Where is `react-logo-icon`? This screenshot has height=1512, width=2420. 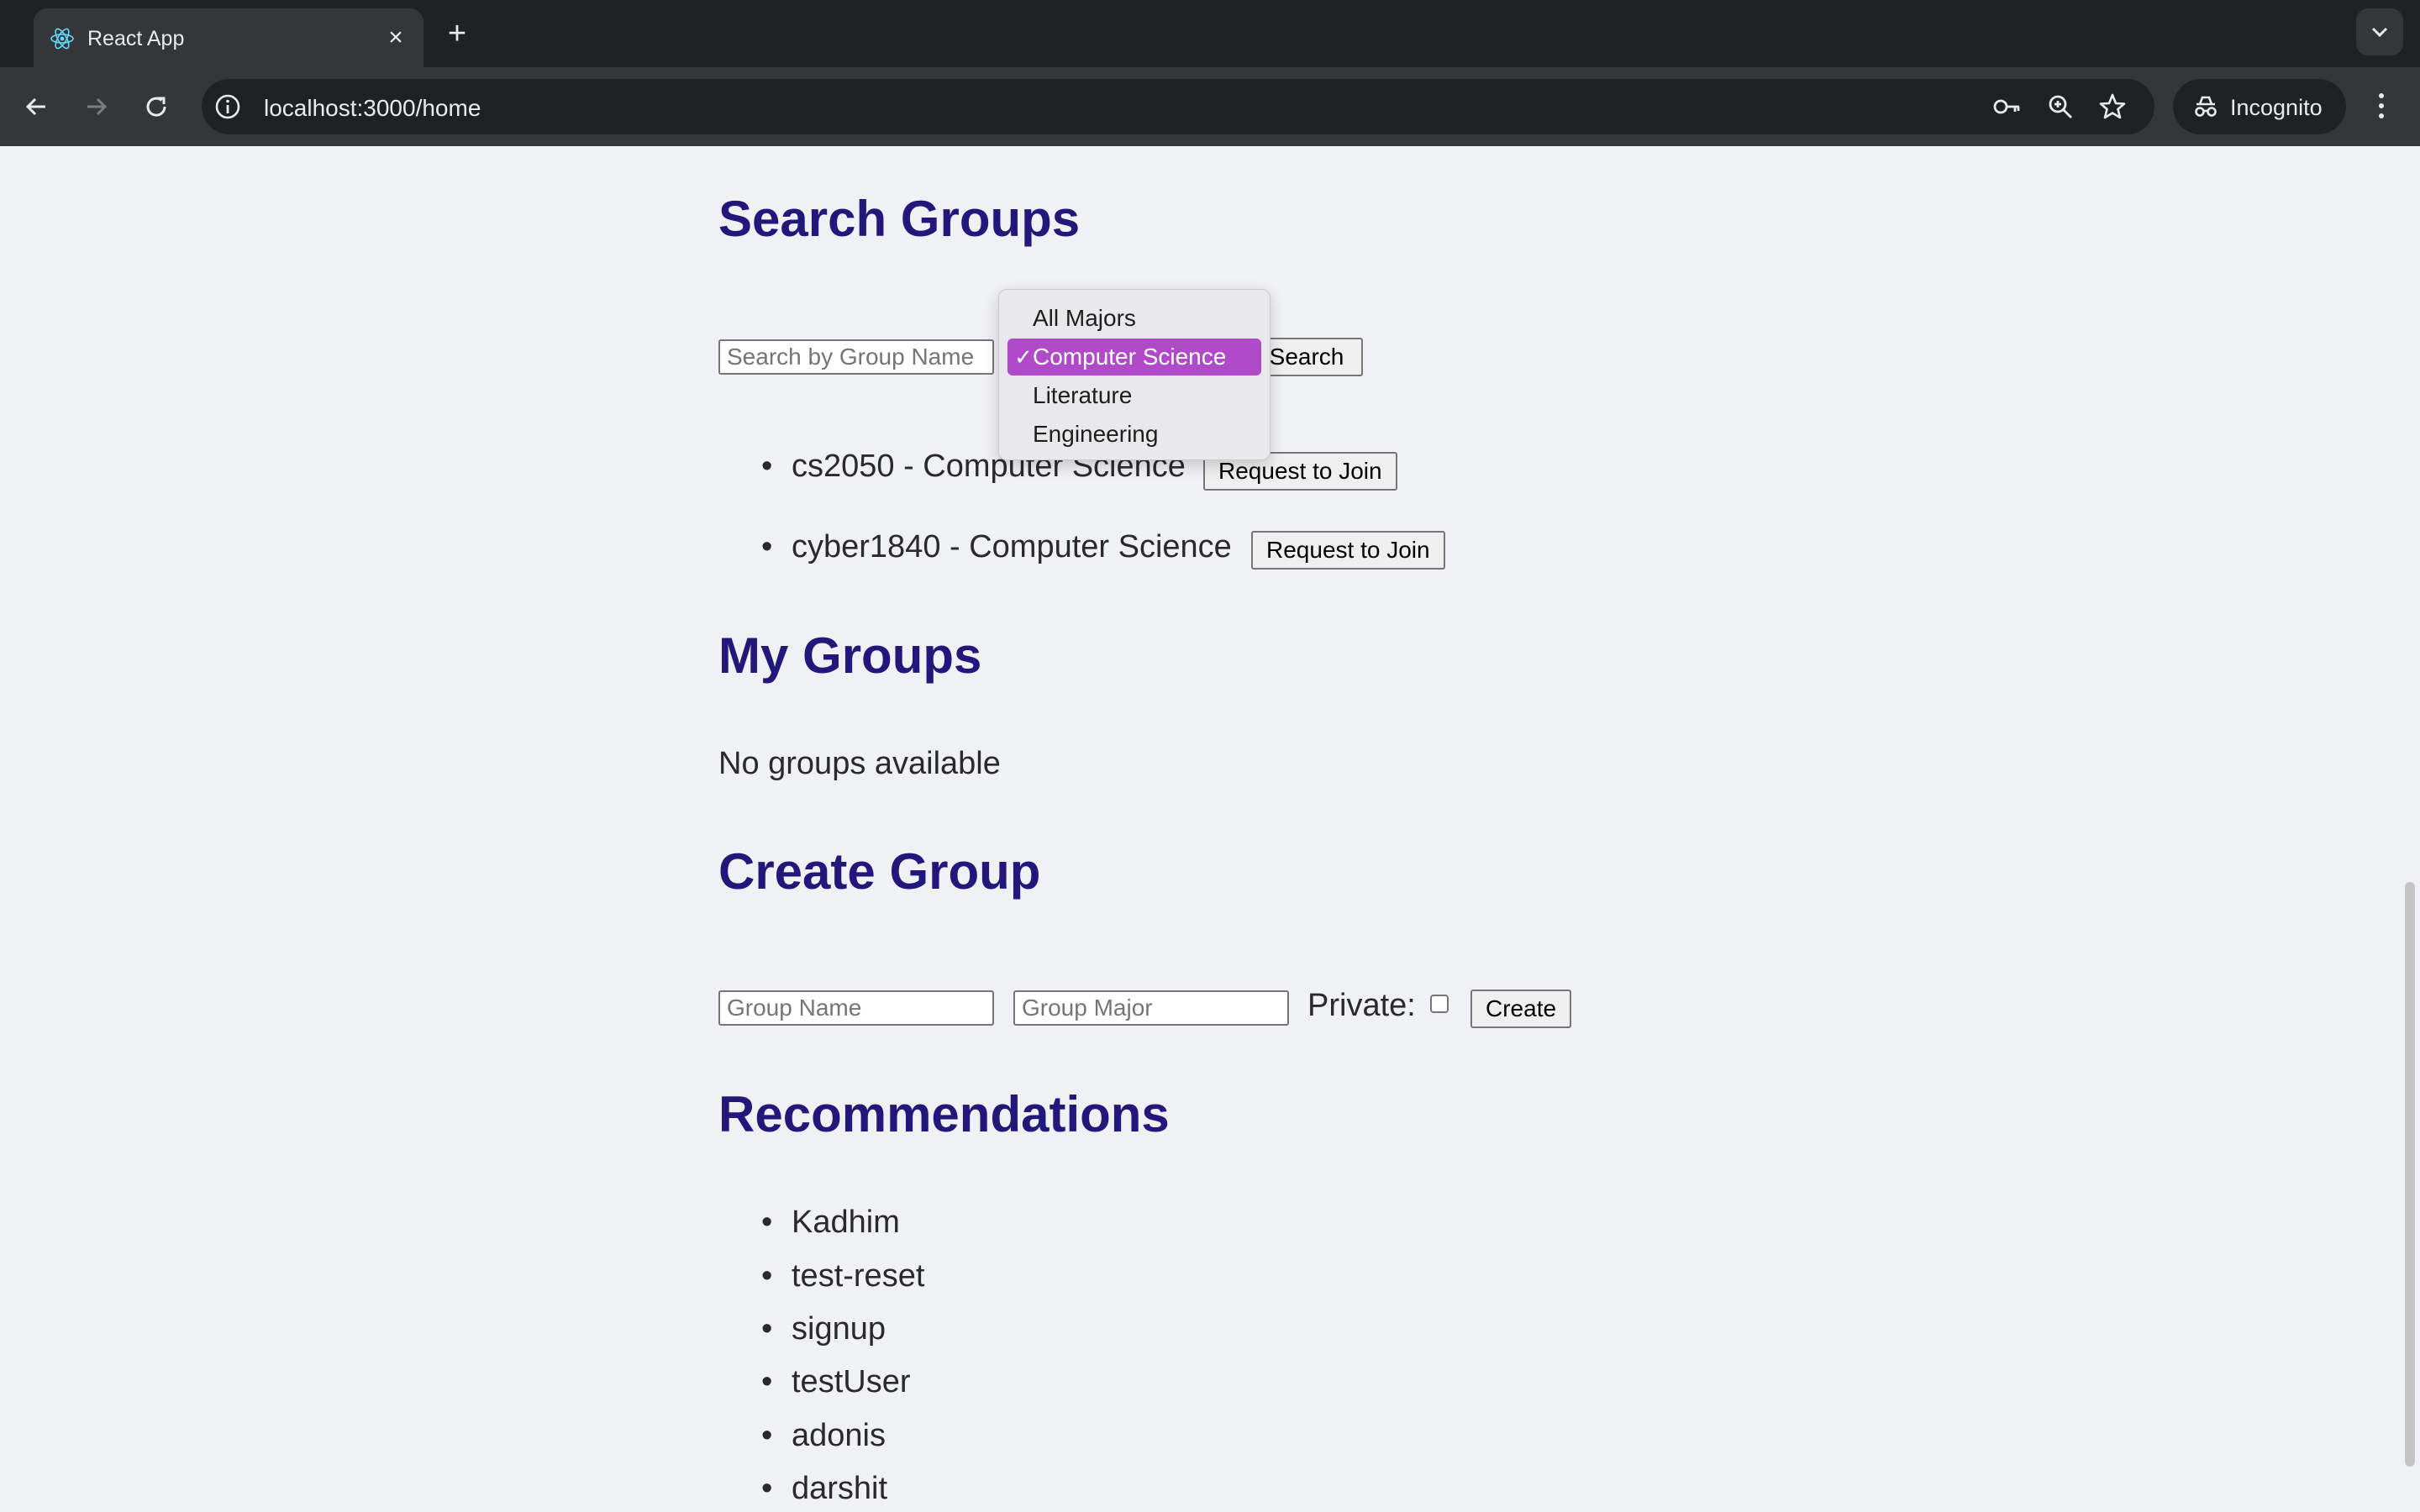
react-logo-icon is located at coordinates (62, 39).